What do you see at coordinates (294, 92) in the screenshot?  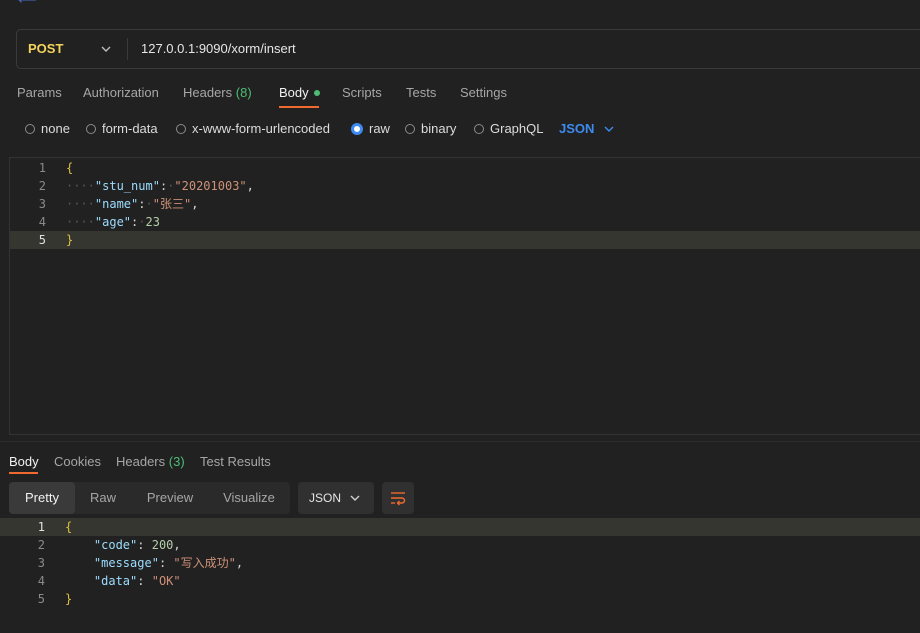 I see `tab-label: Body` at bounding box center [294, 92].